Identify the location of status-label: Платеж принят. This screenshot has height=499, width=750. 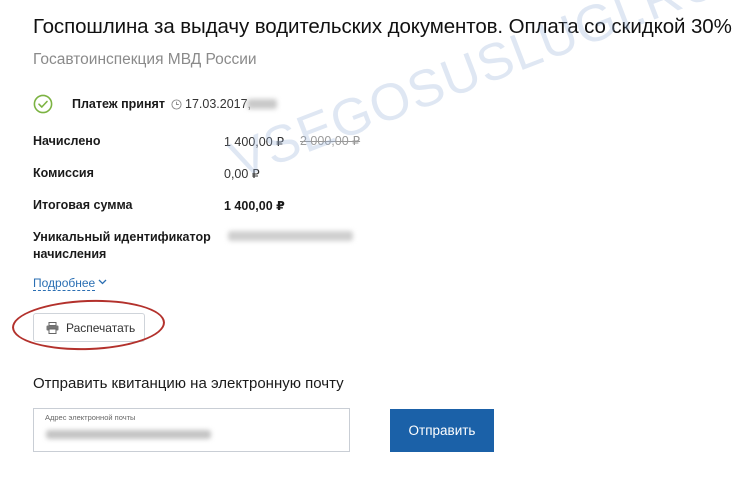
(118, 104).